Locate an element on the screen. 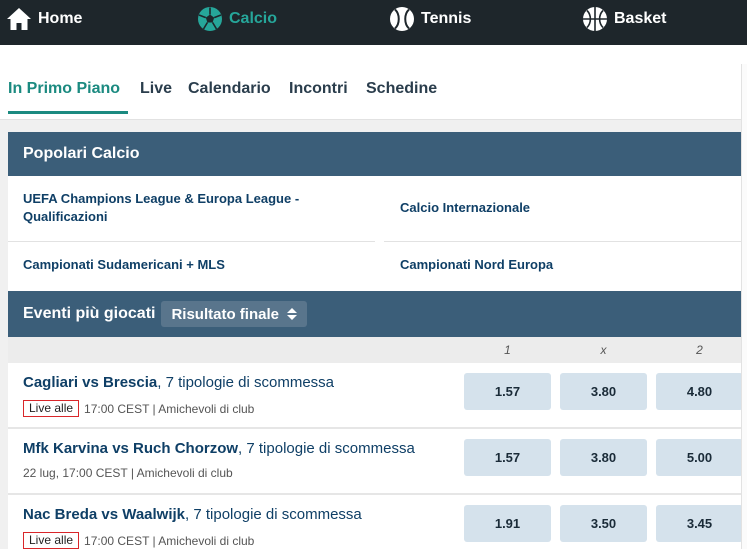 The image size is (747, 549). home-icon is located at coordinates (19, 19).